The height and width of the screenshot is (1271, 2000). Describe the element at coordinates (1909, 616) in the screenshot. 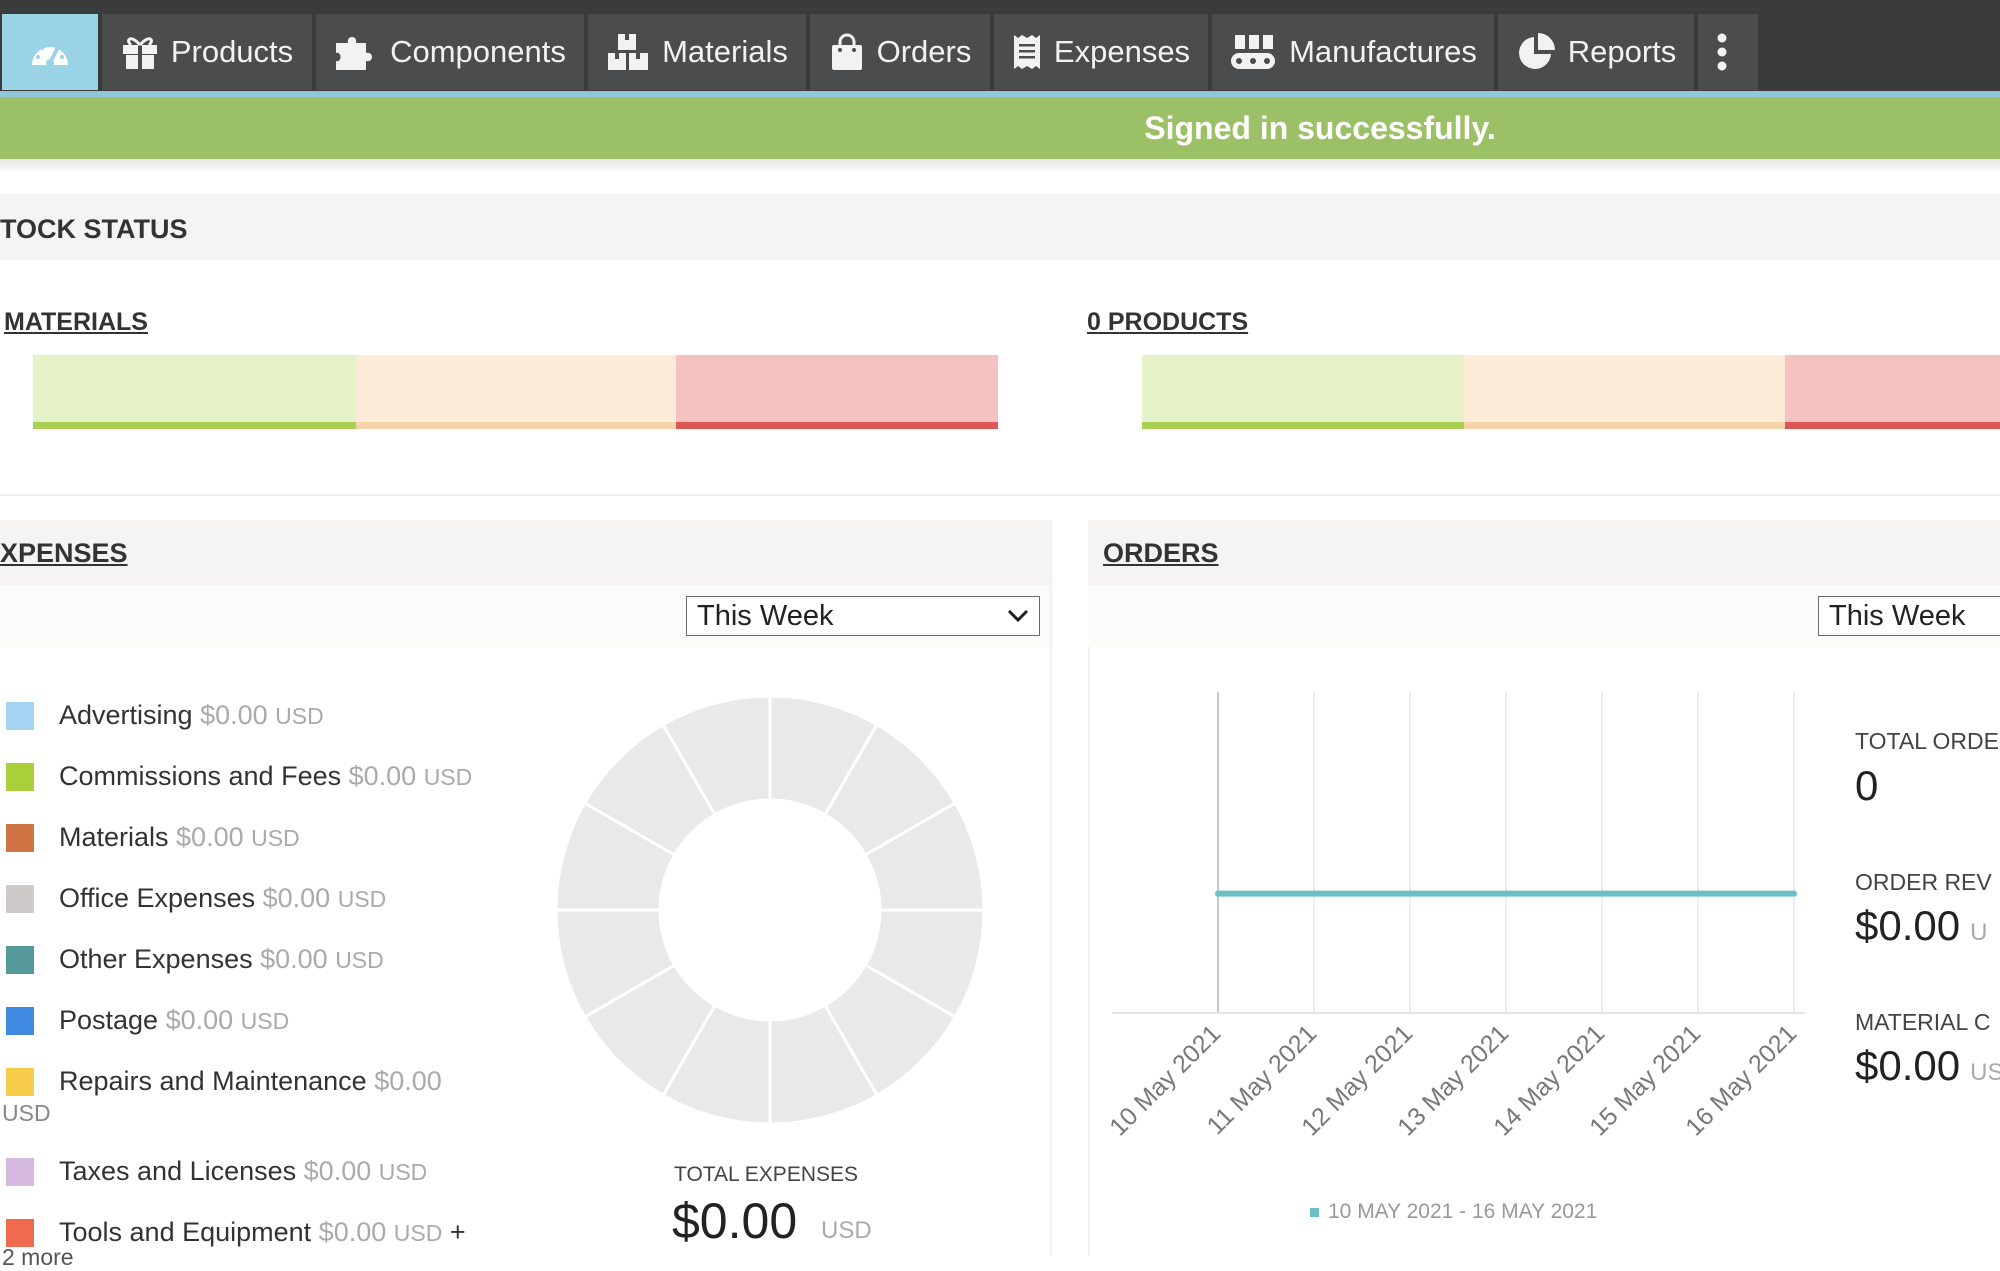

I see `orders-period-select: This Week` at that location.